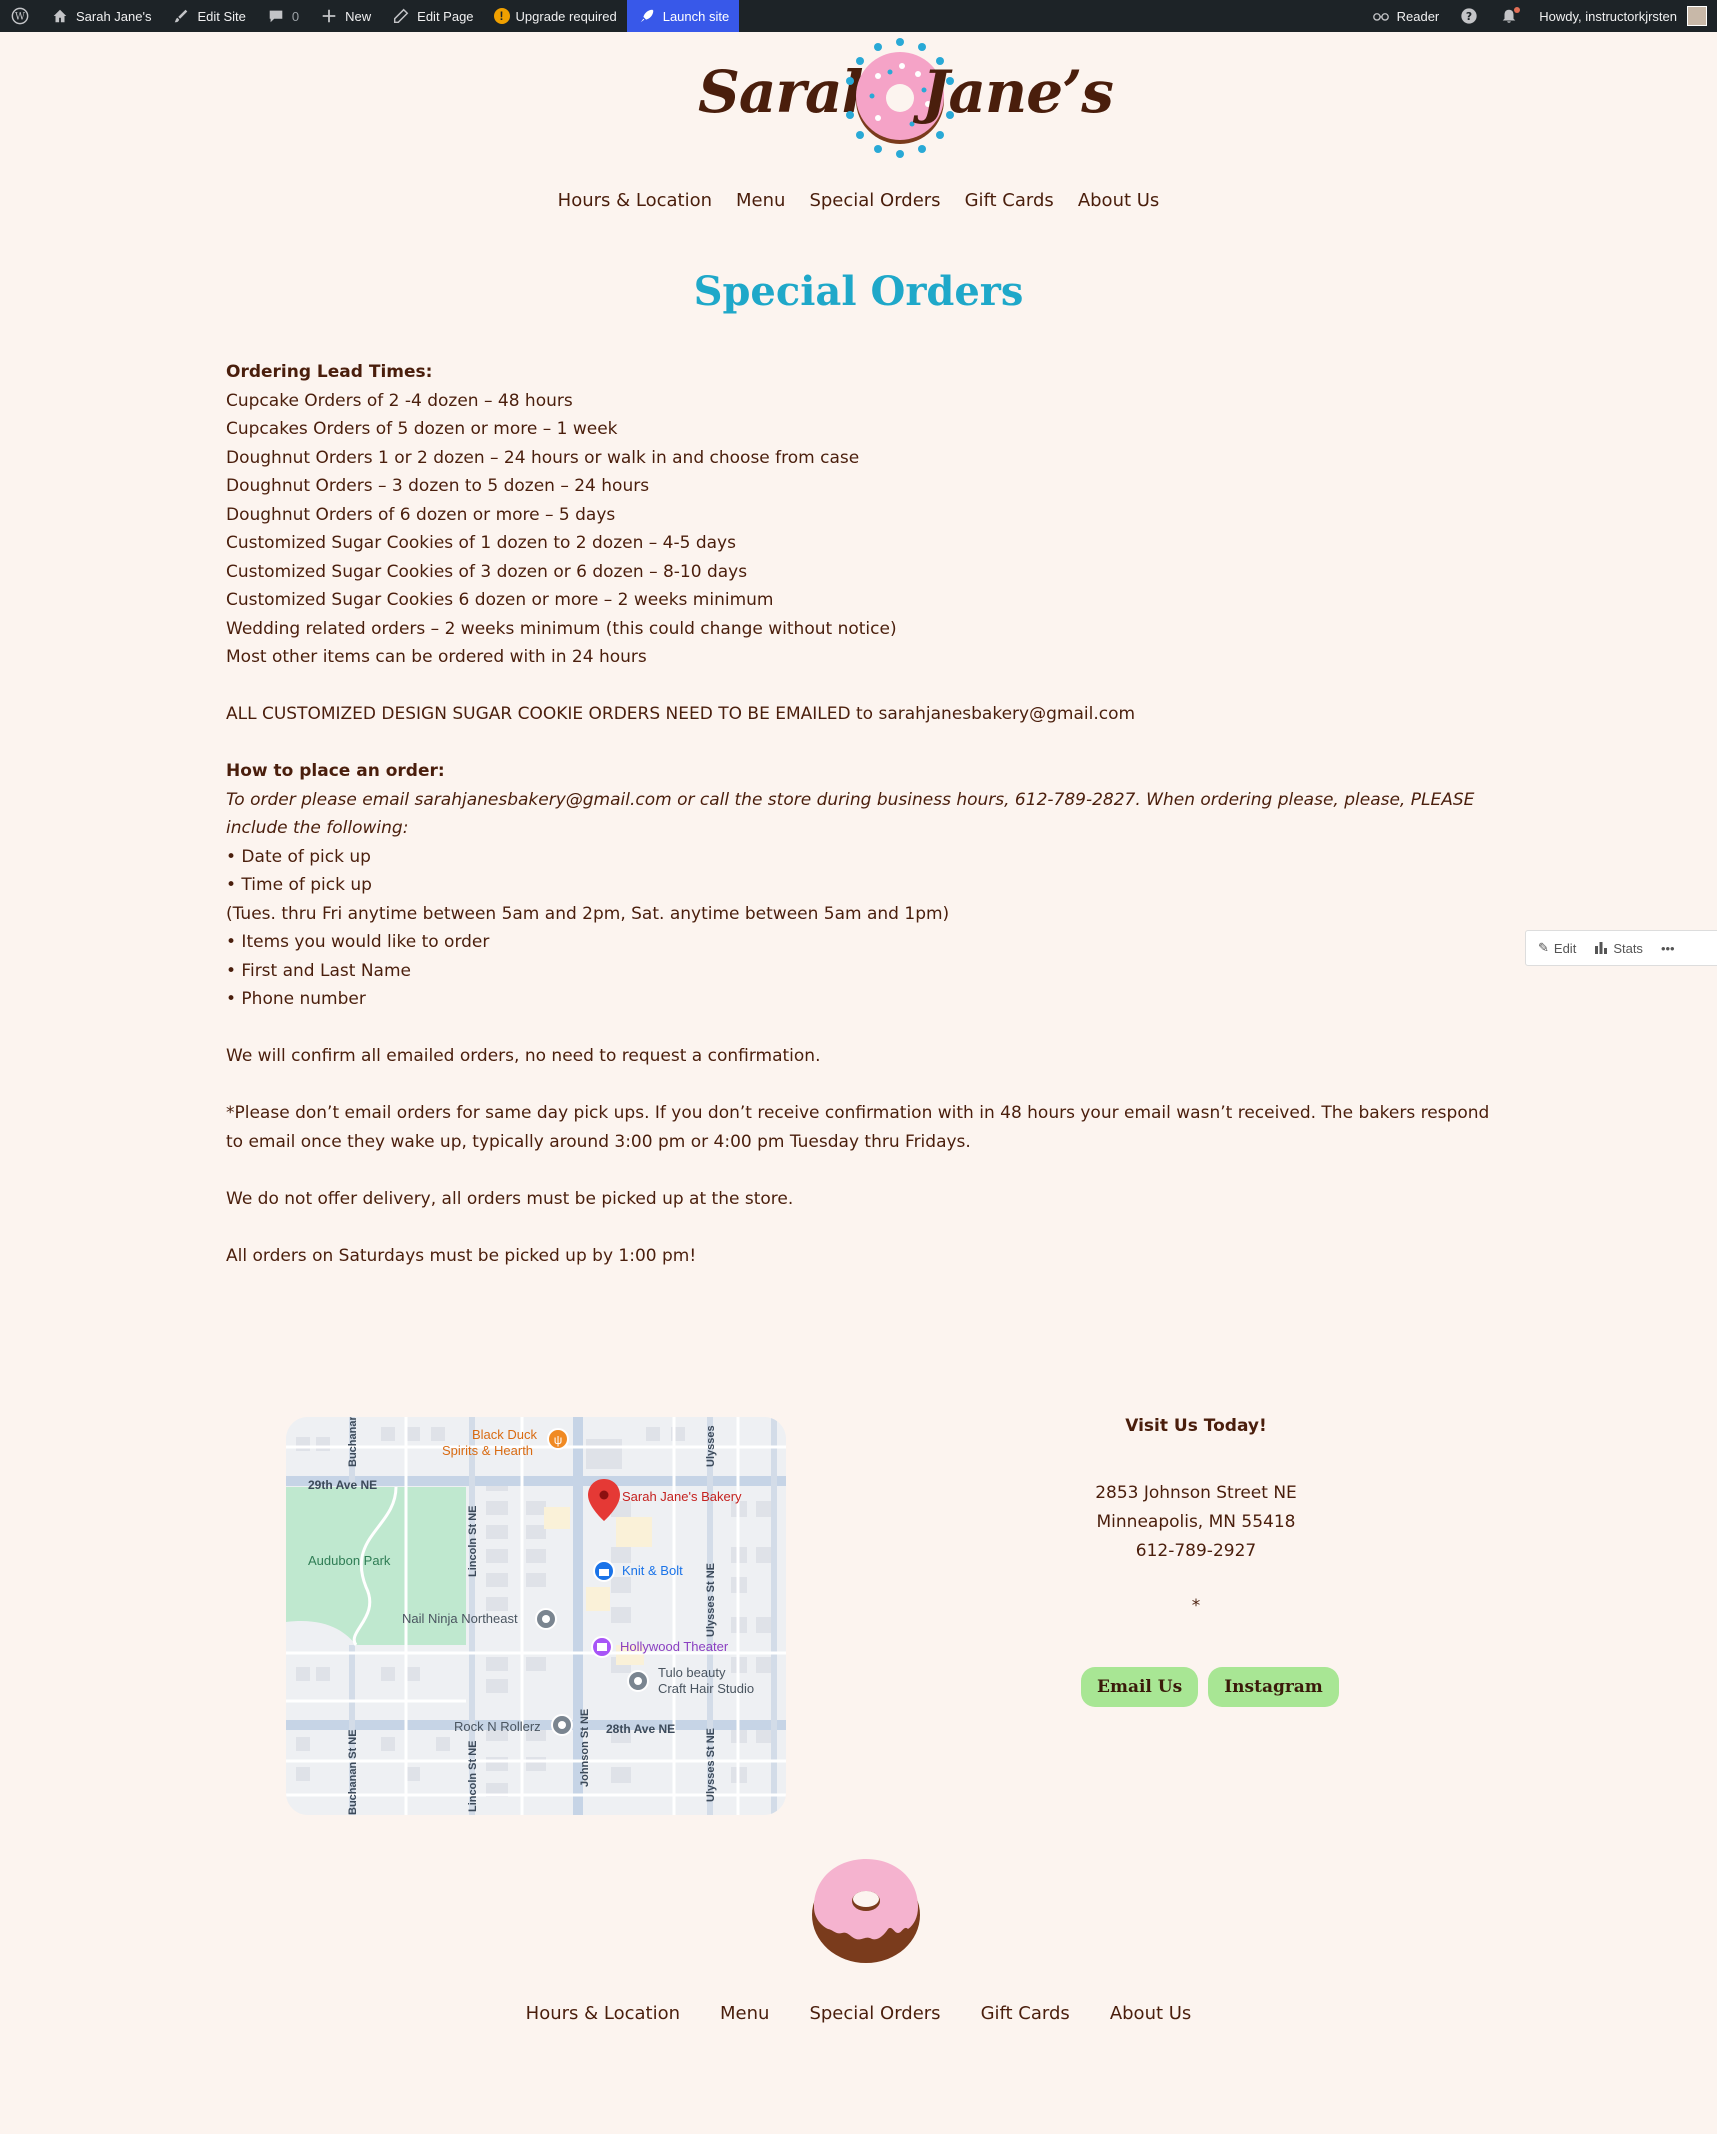 This screenshot has height=2134, width=1717. I want to click on map-label-ulysses-lower: Ulysses St NE, so click(711, 1765).